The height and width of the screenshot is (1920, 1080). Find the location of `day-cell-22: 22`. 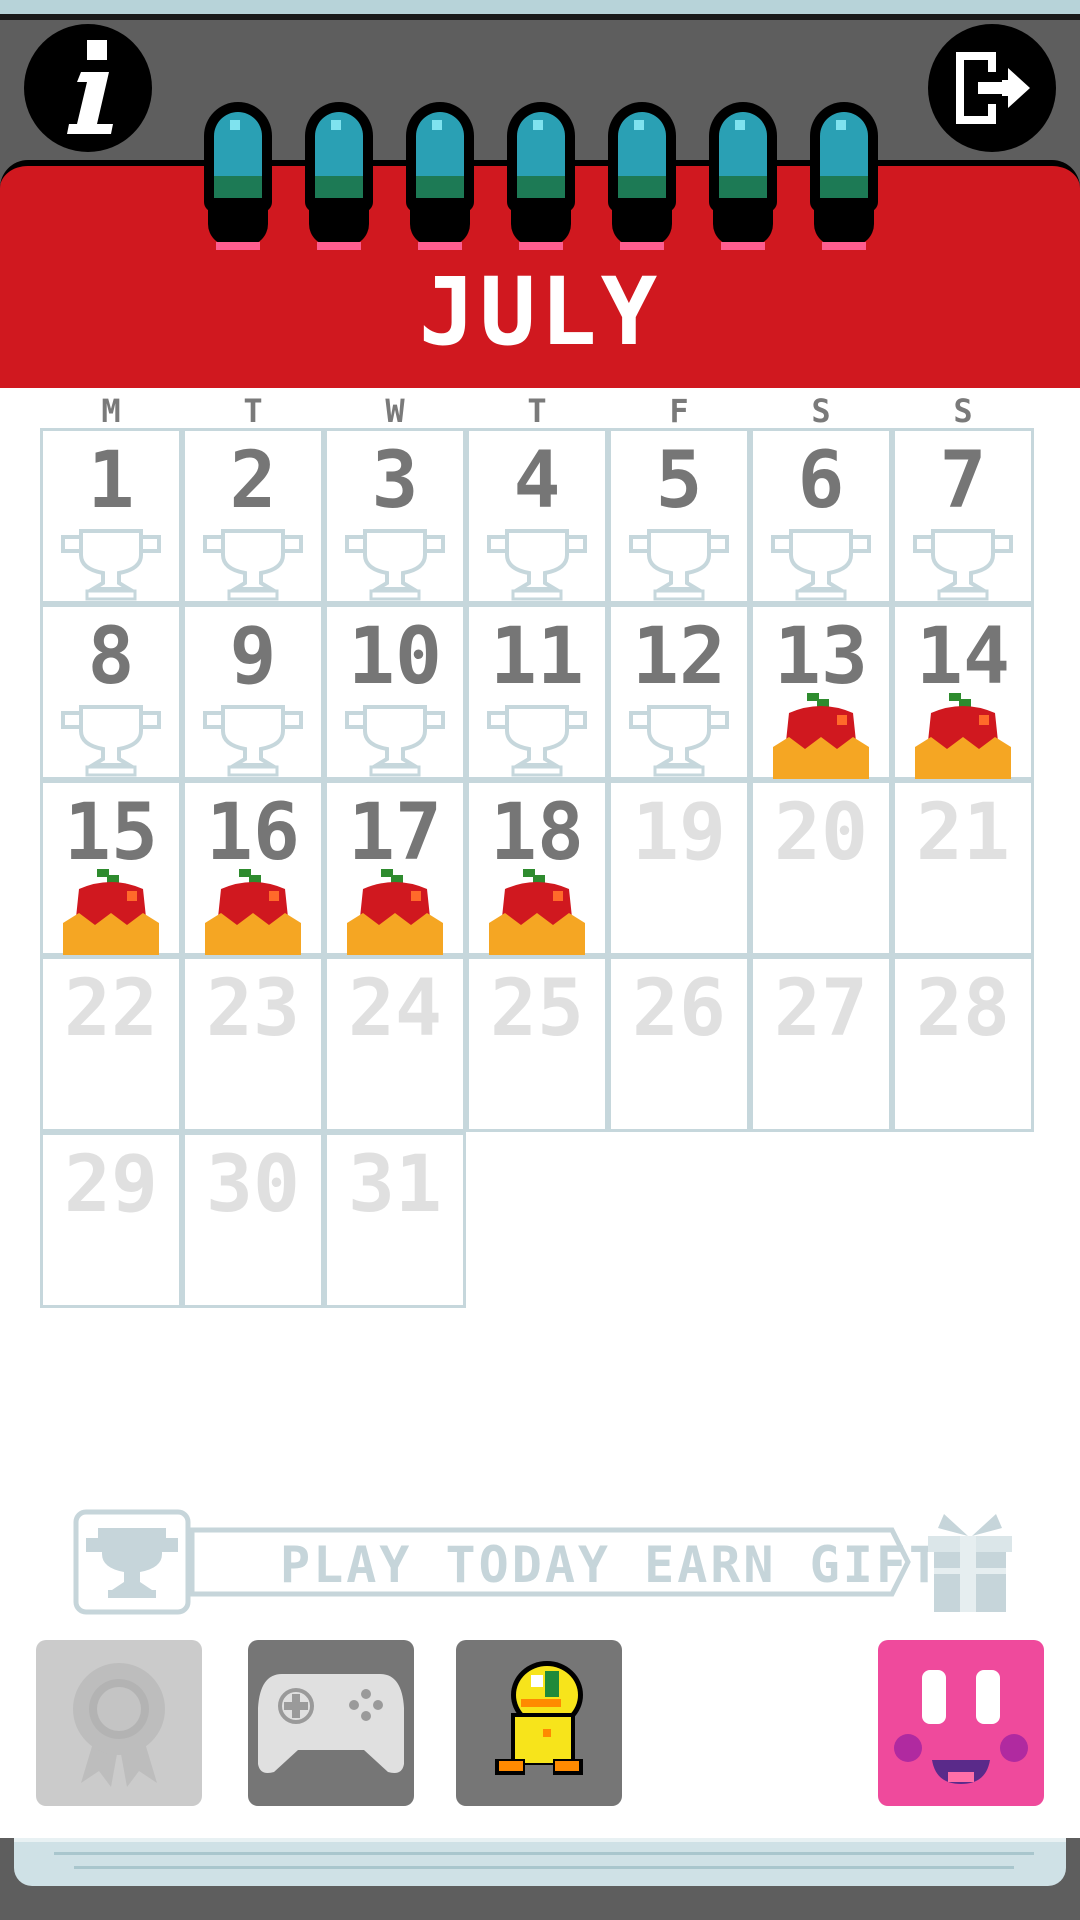

day-cell-22: 22 is located at coordinates (111, 1044).